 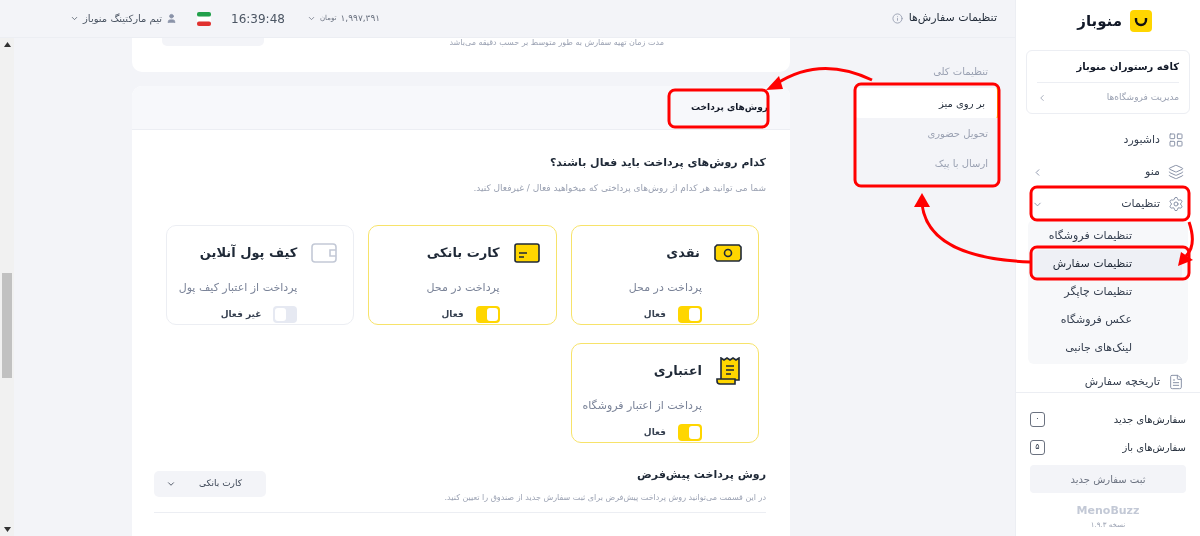 I want to click on document-icon, so click(x=1176, y=382).